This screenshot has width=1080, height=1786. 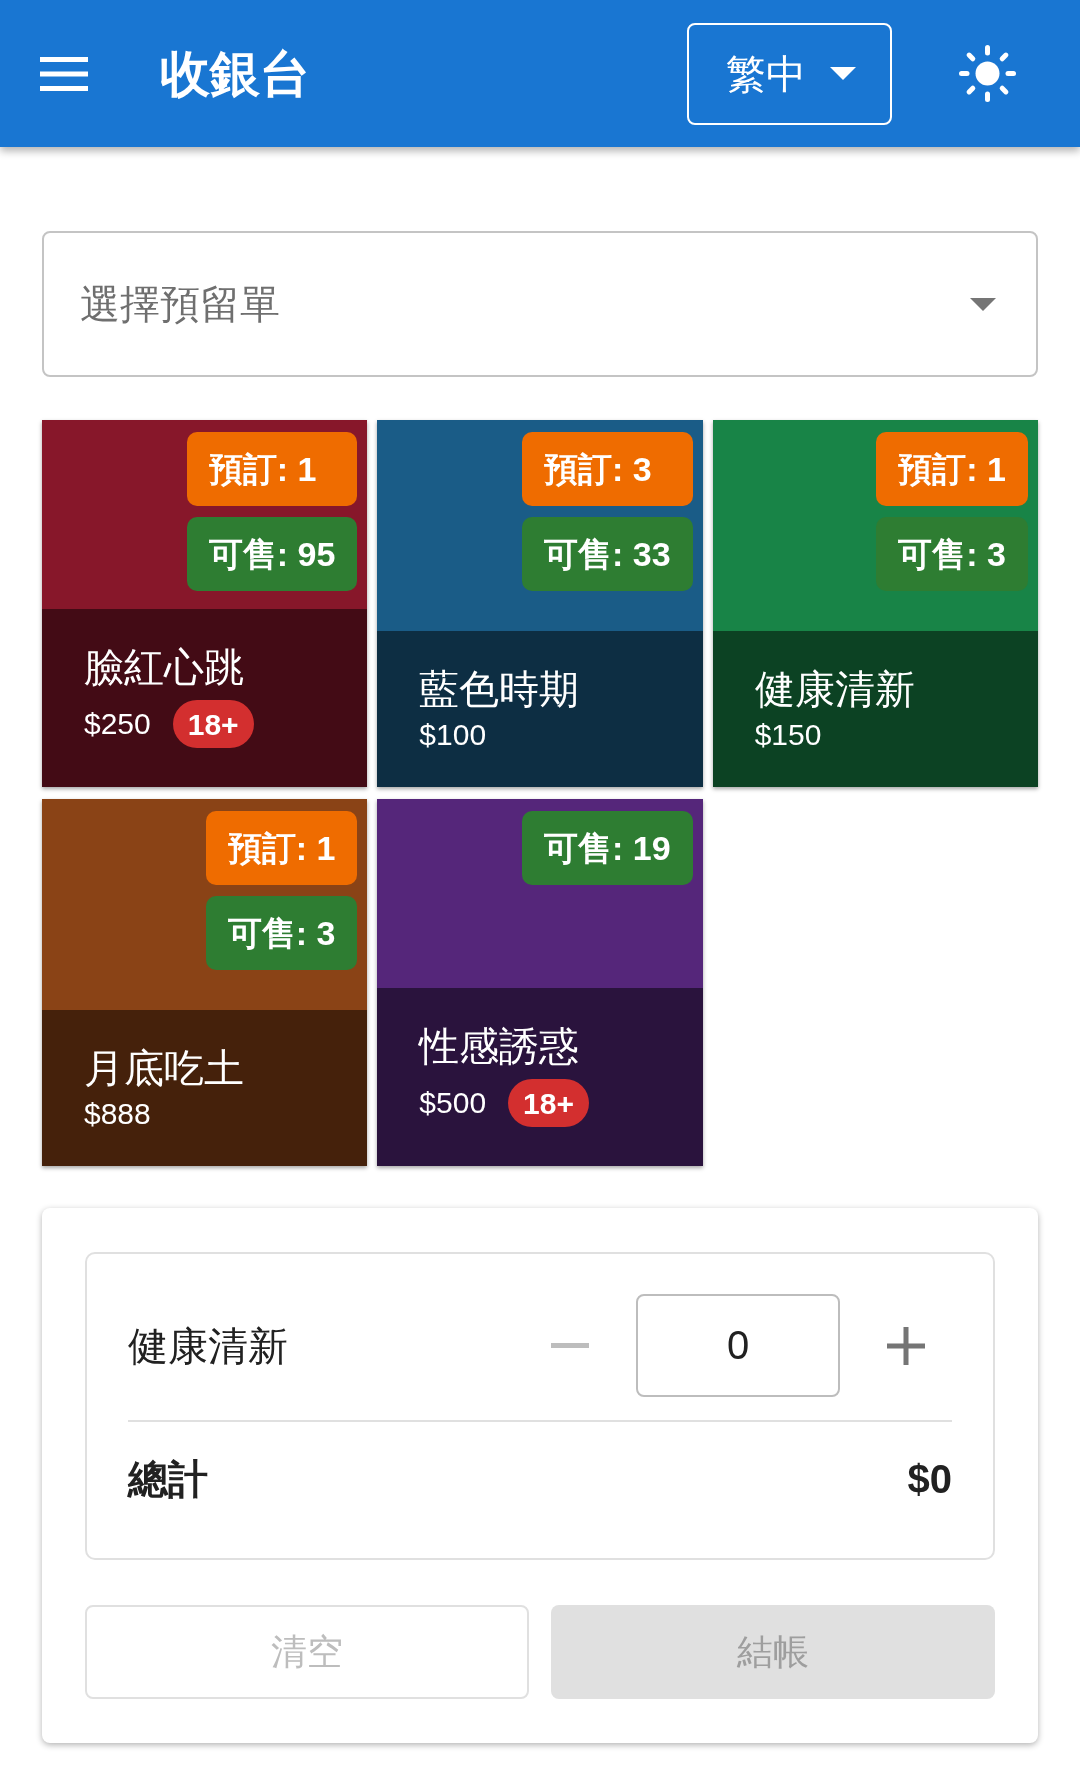 I want to click on app-title: 收銀台, so click(x=235, y=73).